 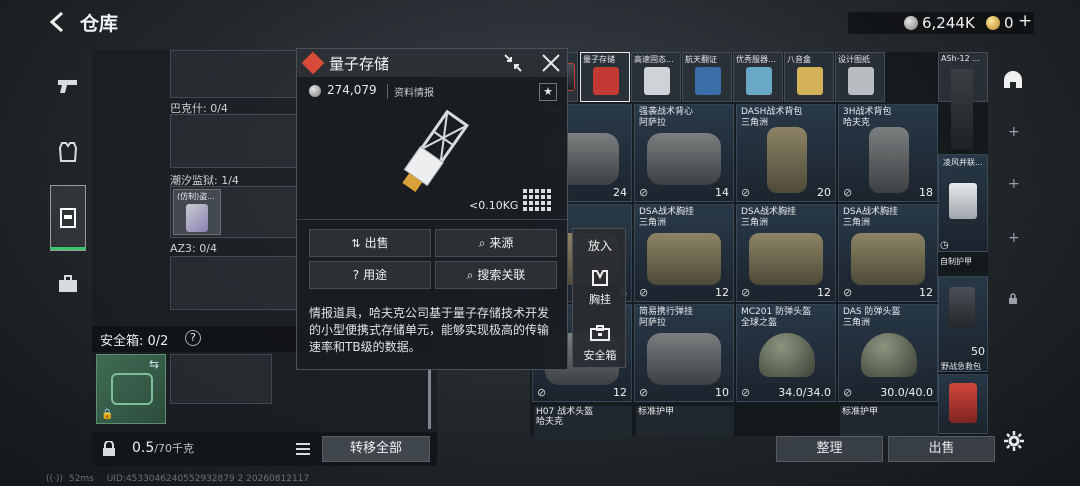 What do you see at coordinates (1009, 23) in the screenshot?
I see `gold-amount: 0` at bounding box center [1009, 23].